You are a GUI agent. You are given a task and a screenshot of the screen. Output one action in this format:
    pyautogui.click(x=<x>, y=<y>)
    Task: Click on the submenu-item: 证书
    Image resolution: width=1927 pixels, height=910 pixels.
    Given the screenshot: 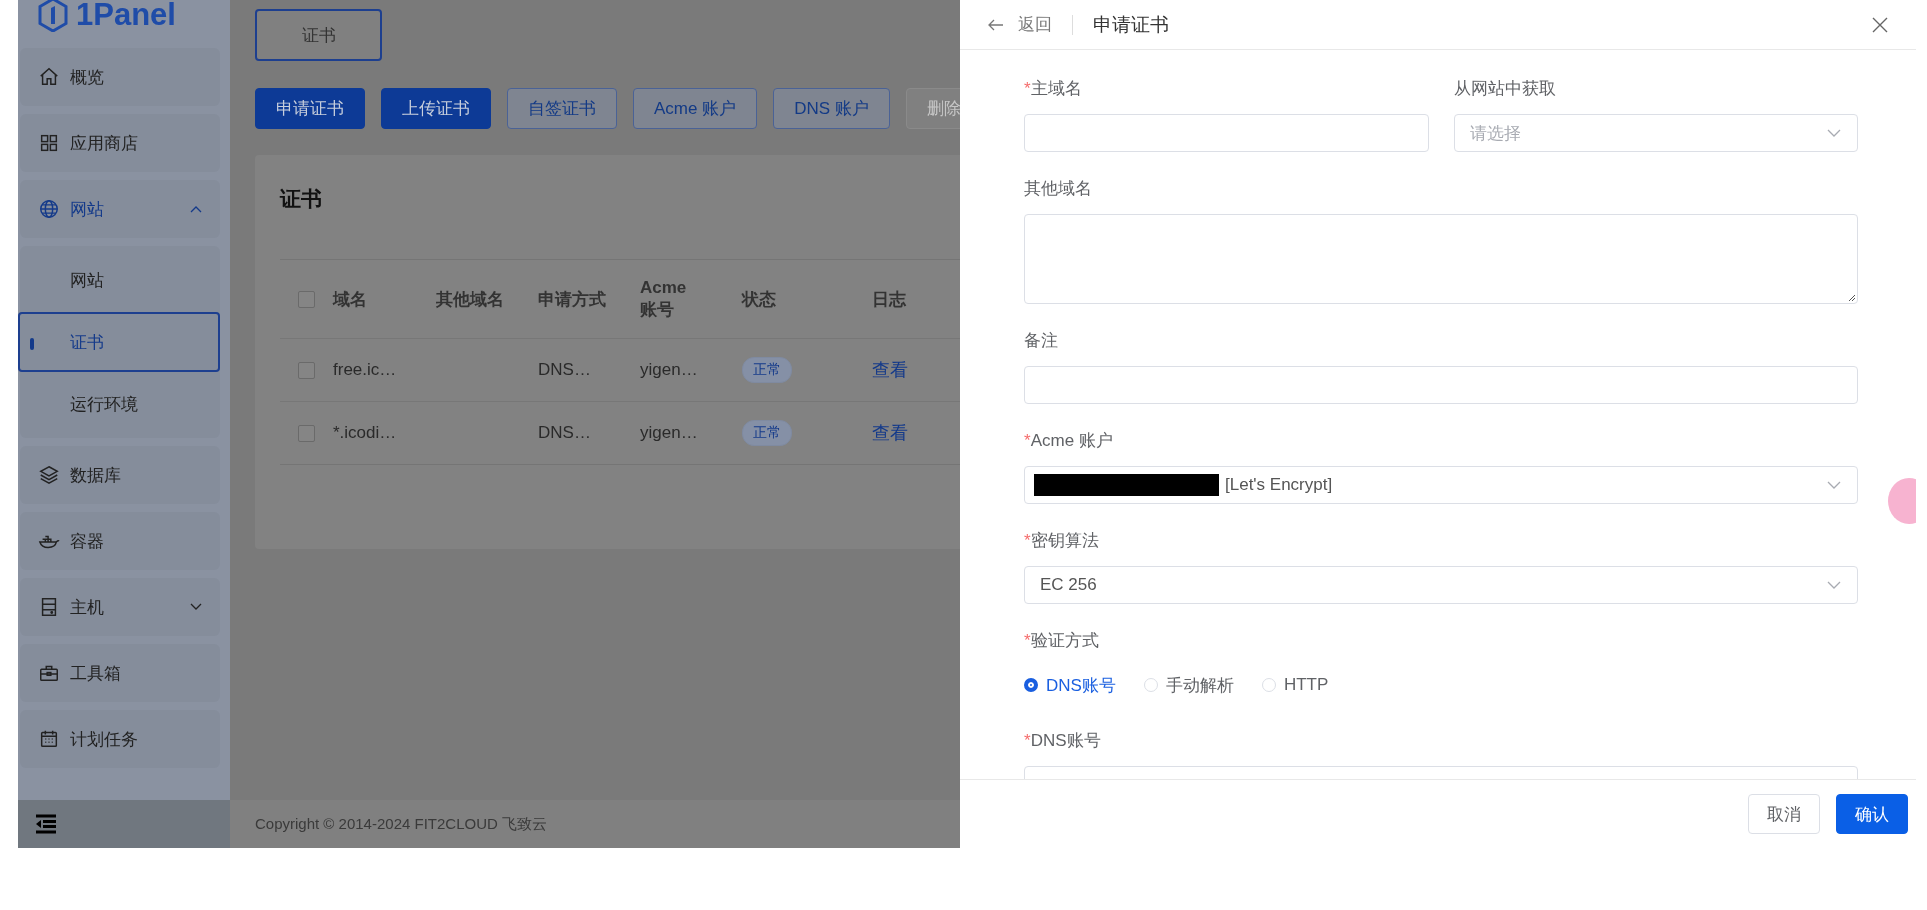 What is the action you would take?
    pyautogui.click(x=119, y=342)
    